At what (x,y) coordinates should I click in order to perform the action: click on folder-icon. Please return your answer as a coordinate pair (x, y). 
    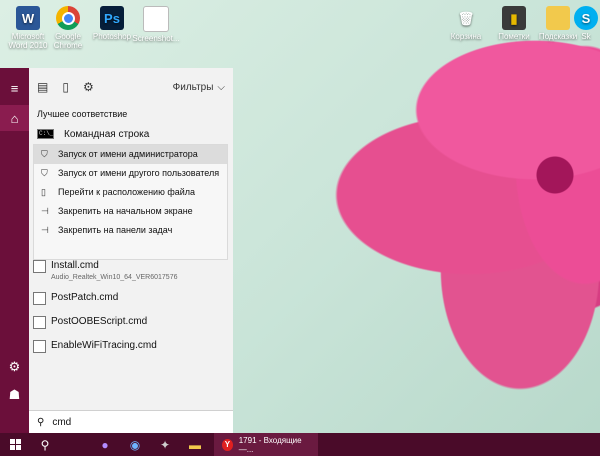
    Looking at the image, I should click on (558, 18).